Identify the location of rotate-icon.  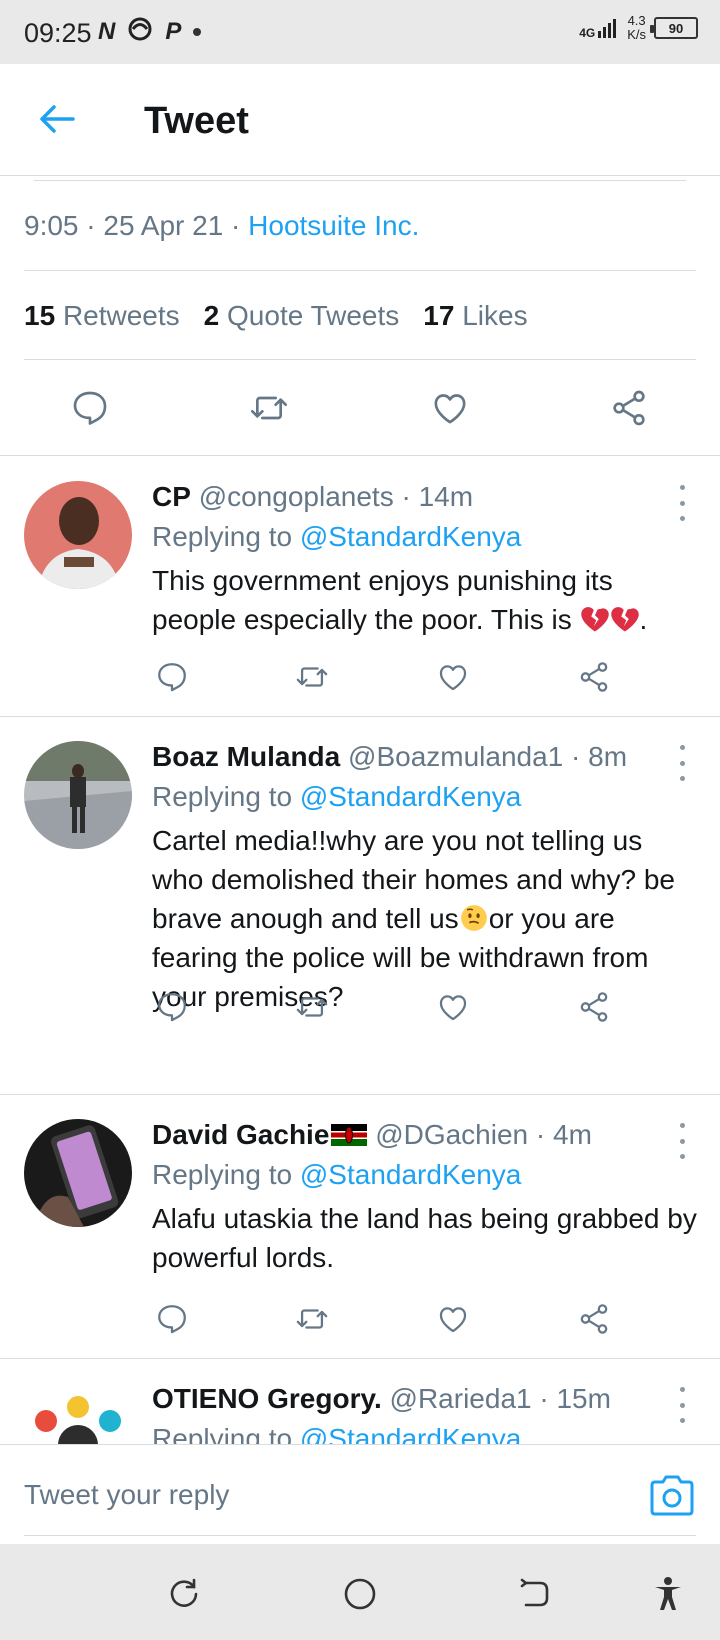
(184, 1592).